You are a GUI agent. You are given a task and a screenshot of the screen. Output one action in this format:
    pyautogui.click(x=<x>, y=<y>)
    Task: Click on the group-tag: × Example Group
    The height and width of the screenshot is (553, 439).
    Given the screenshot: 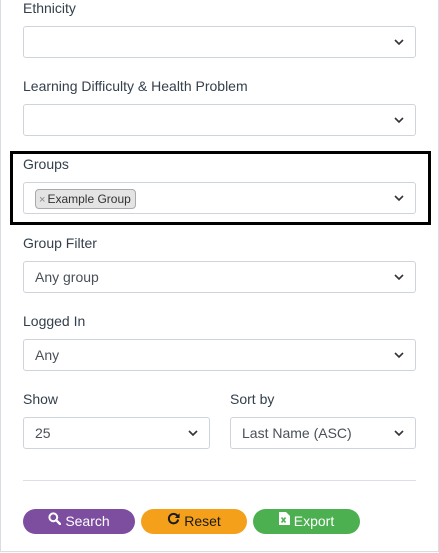 What is the action you would take?
    pyautogui.click(x=85, y=199)
    